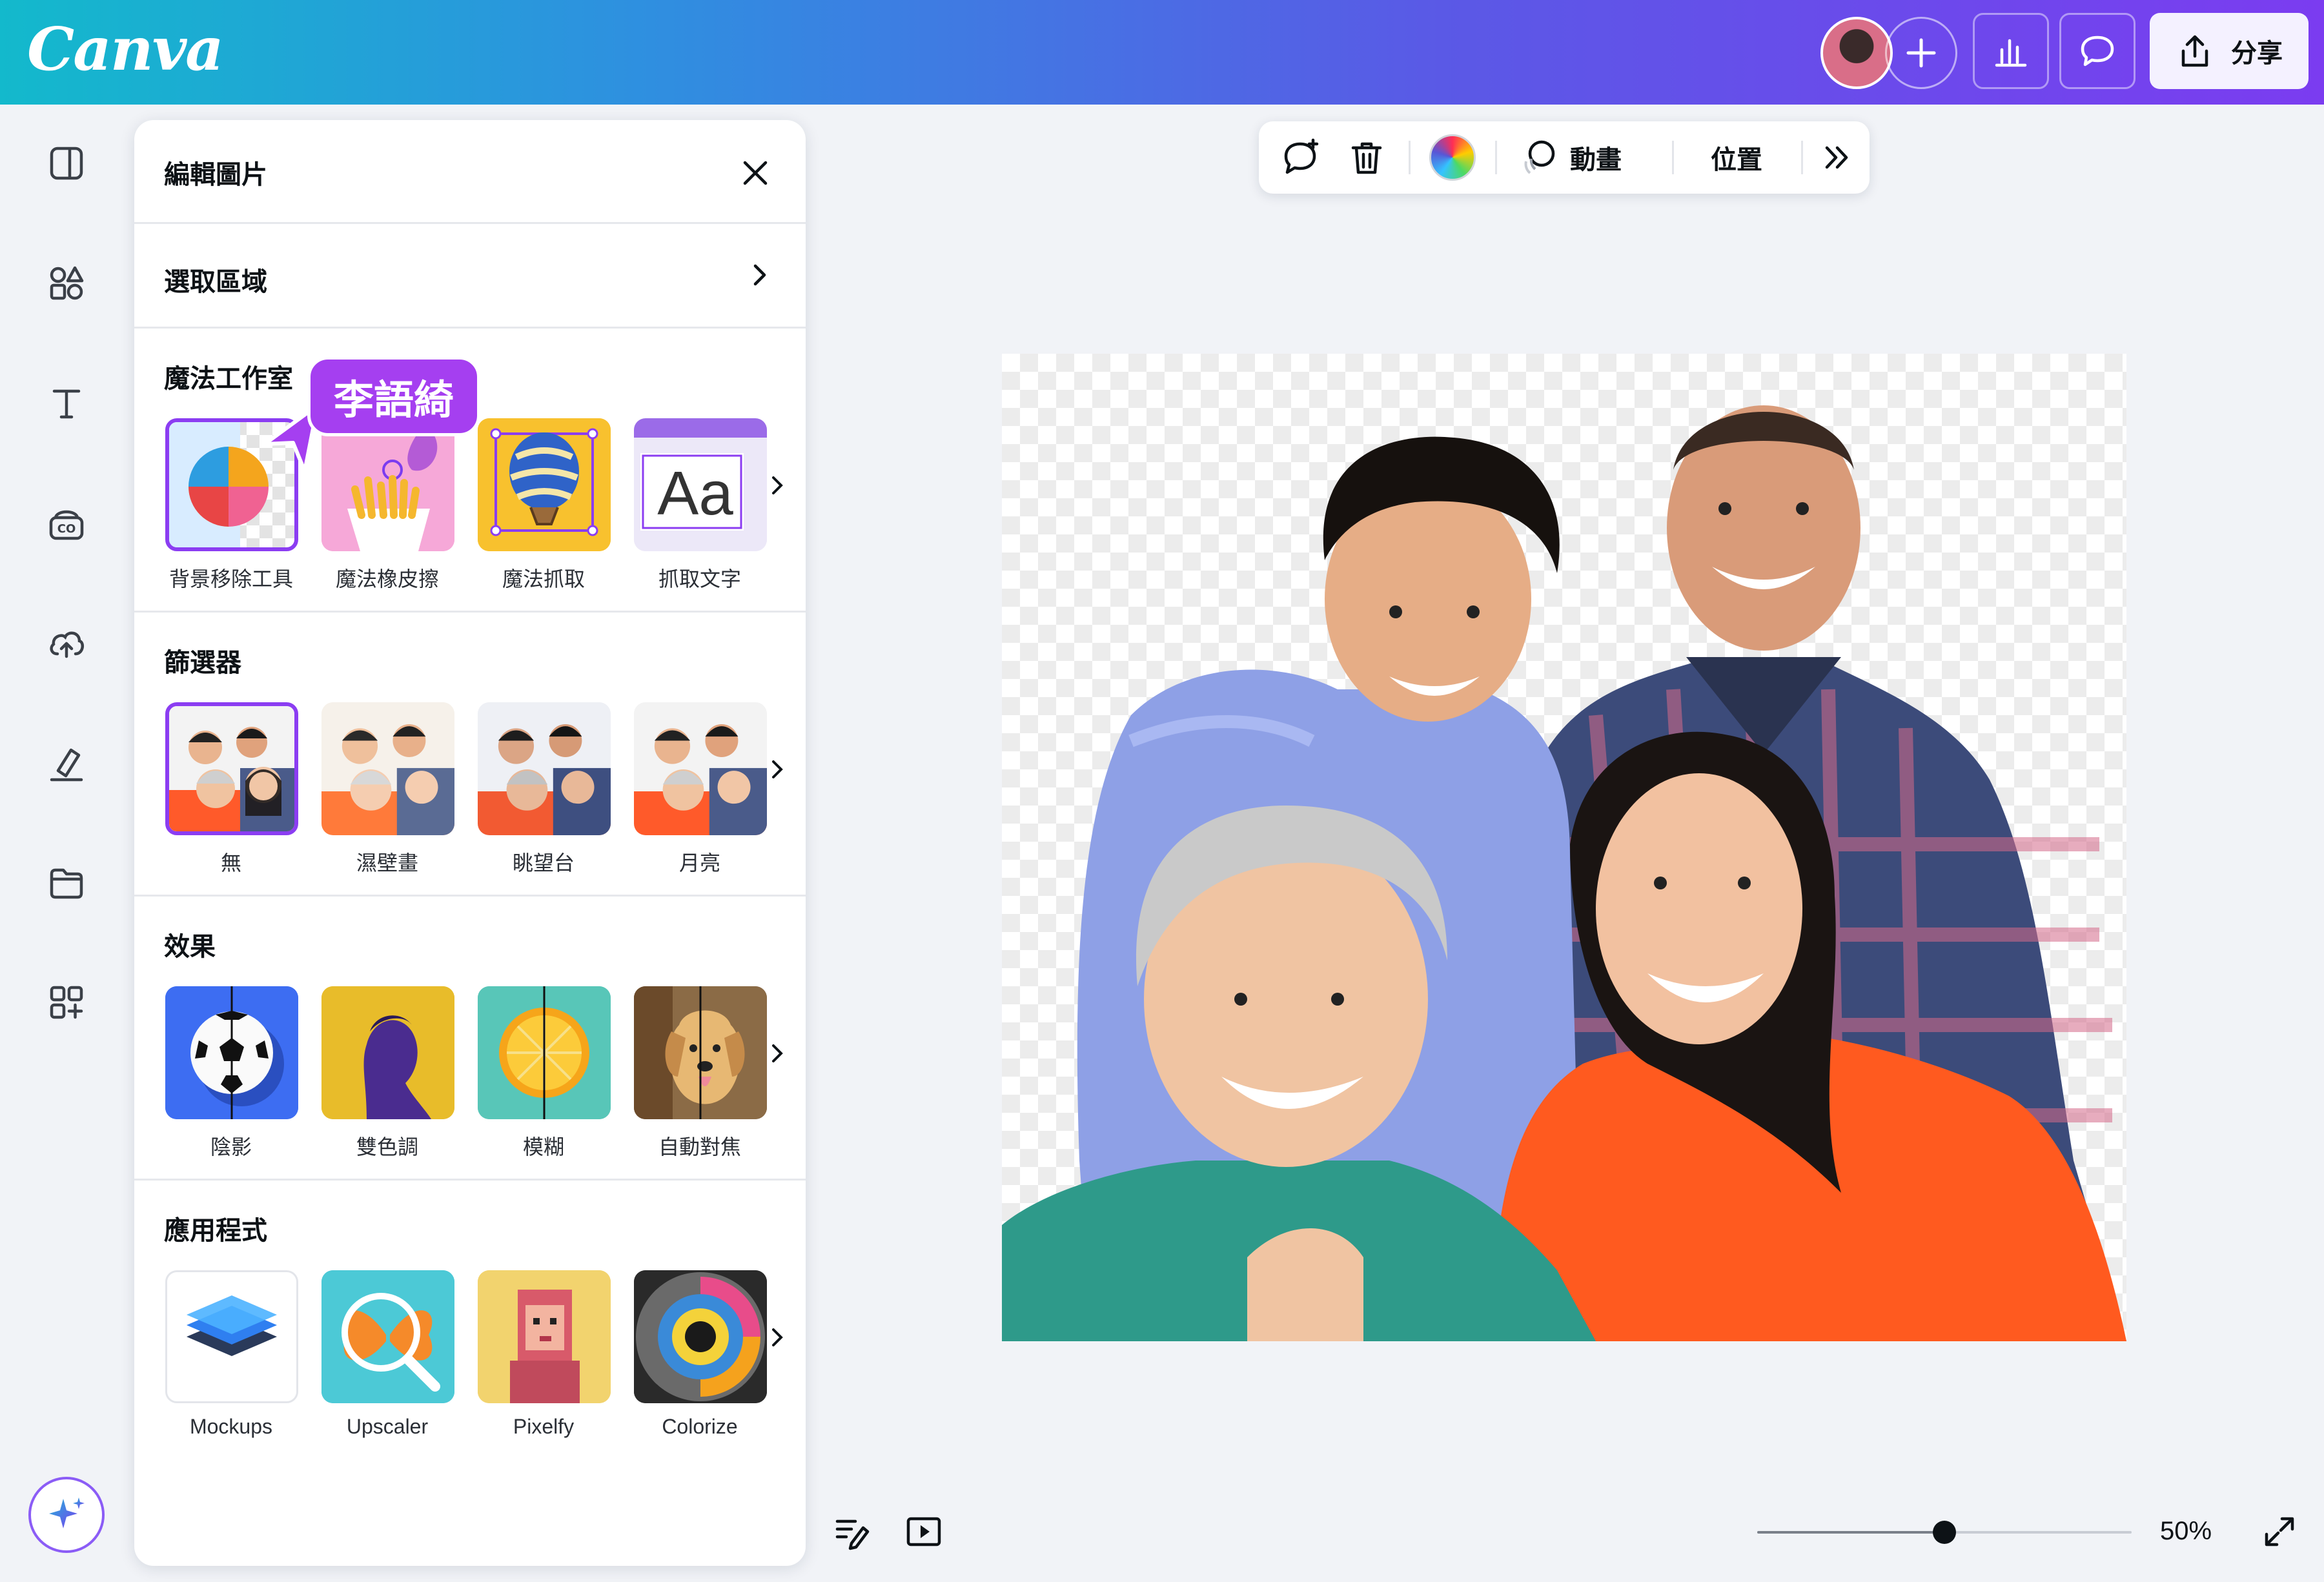 The width and height of the screenshot is (2324, 1582). What do you see at coordinates (387, 863) in the screenshot?
I see `filter-fresco-label: 濕壁畫` at bounding box center [387, 863].